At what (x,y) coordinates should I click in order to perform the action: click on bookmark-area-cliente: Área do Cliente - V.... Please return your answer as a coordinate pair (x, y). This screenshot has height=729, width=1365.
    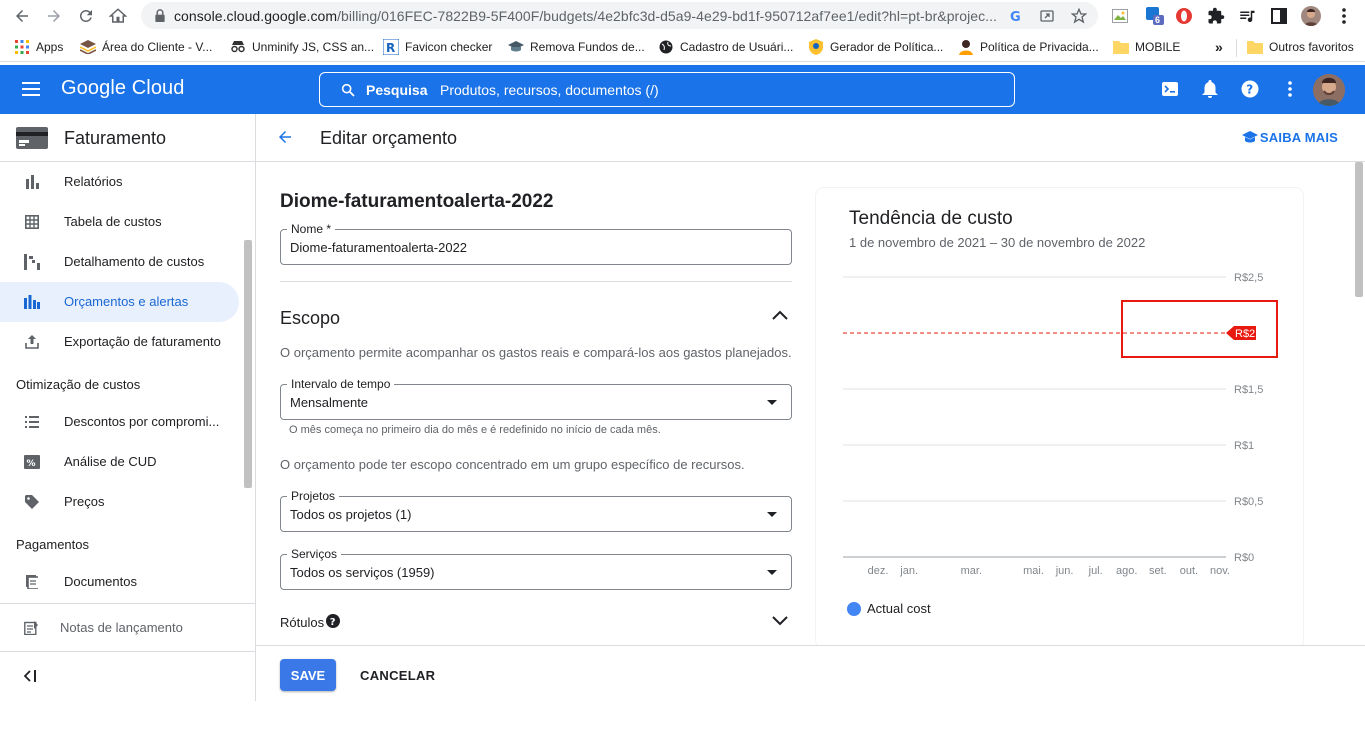
    Looking at the image, I should click on (146, 47).